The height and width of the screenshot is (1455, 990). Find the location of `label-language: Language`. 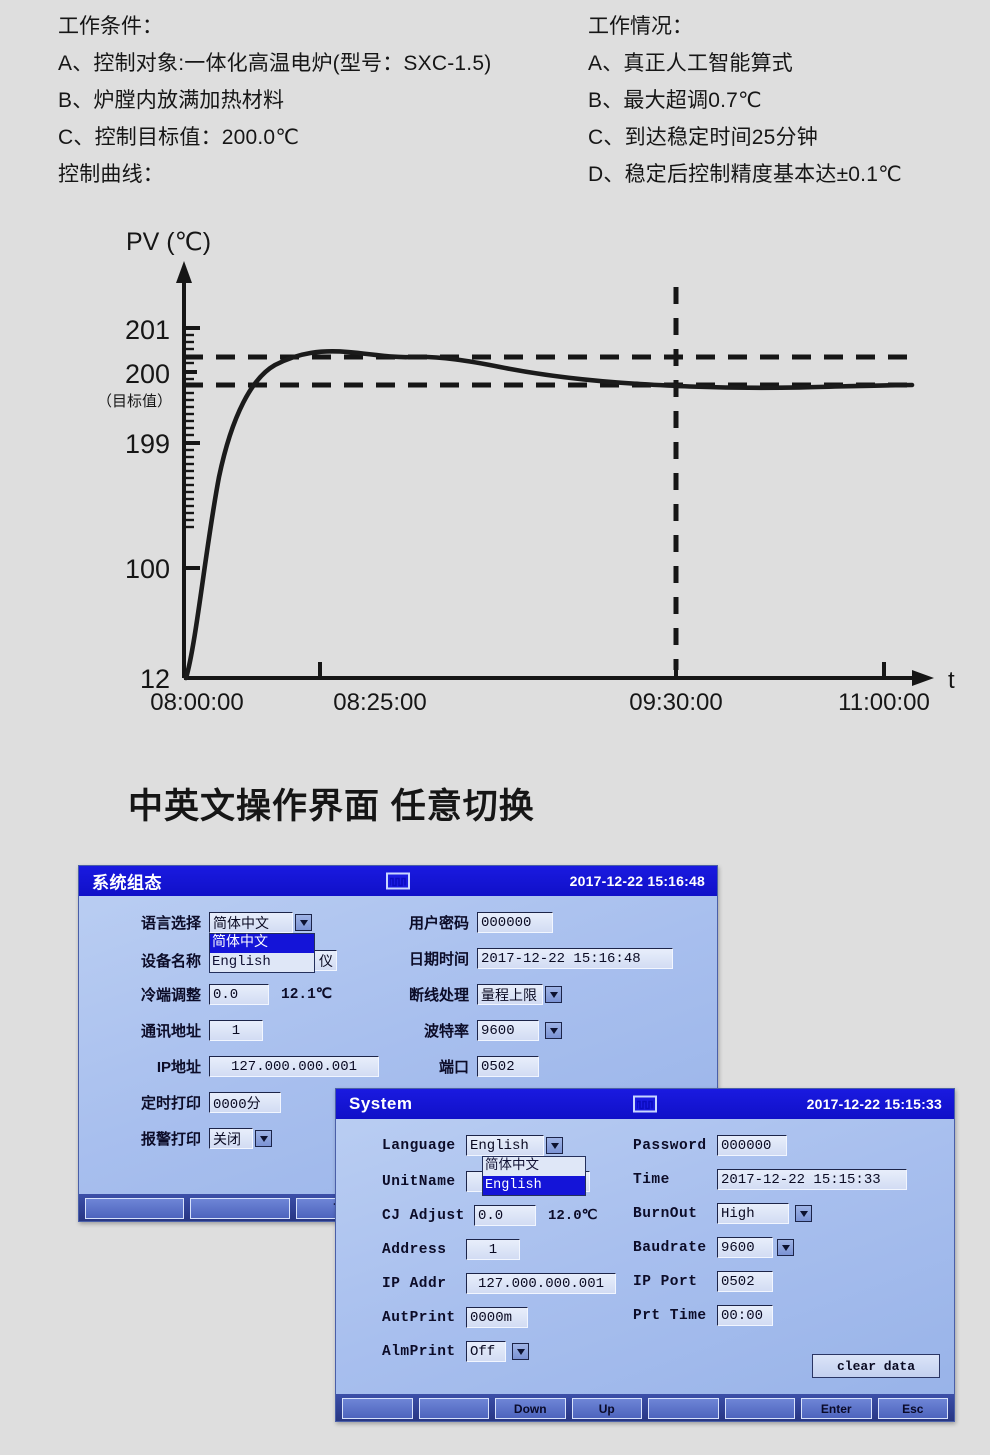

label-language: Language is located at coordinates (419, 1145).